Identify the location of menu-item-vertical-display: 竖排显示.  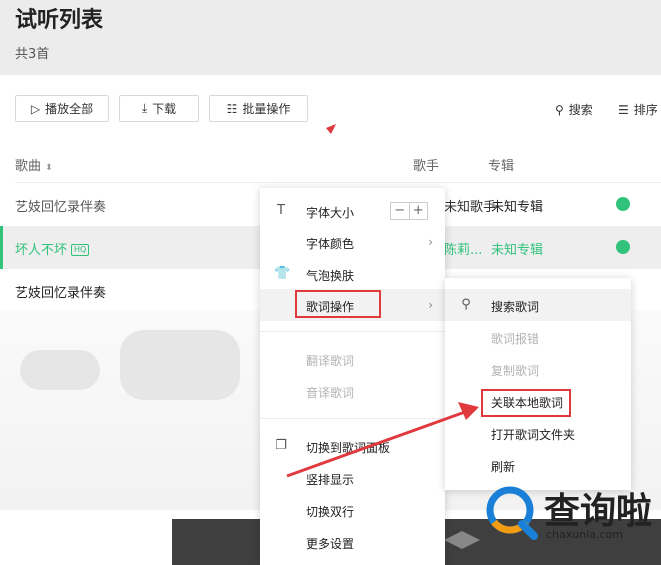
(352, 478).